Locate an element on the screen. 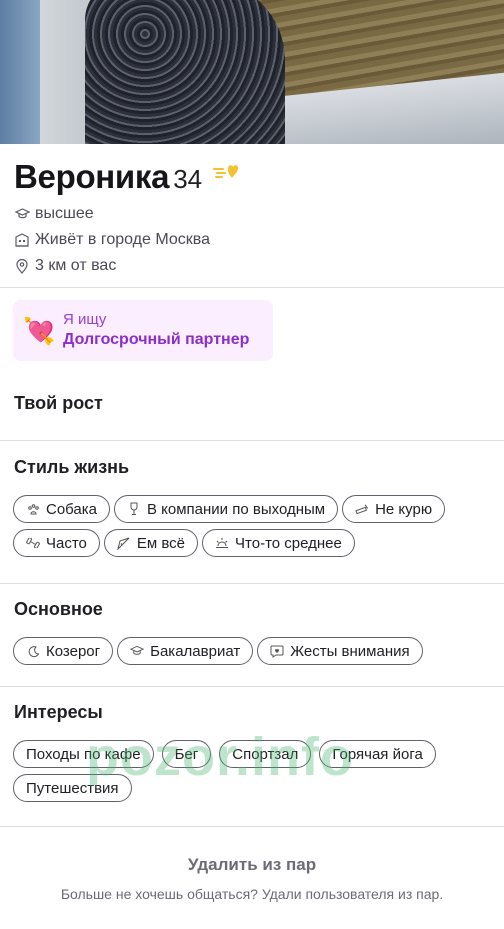  chip-eat-everything: Ем всё is located at coordinates (151, 543).